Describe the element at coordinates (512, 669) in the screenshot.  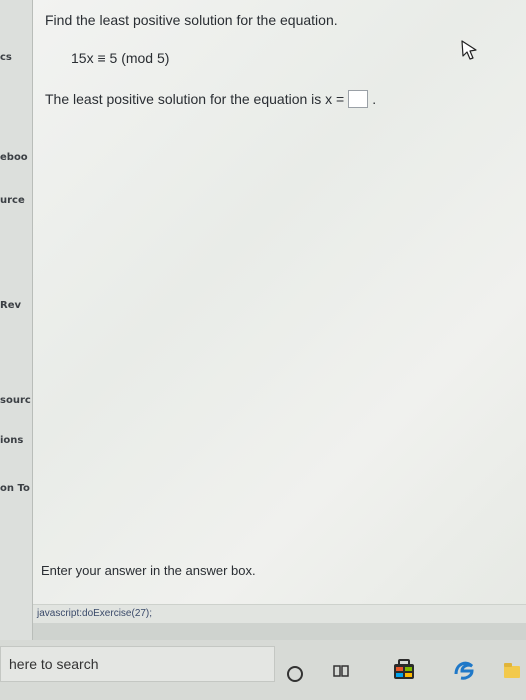
I see `folder-icon` at that location.